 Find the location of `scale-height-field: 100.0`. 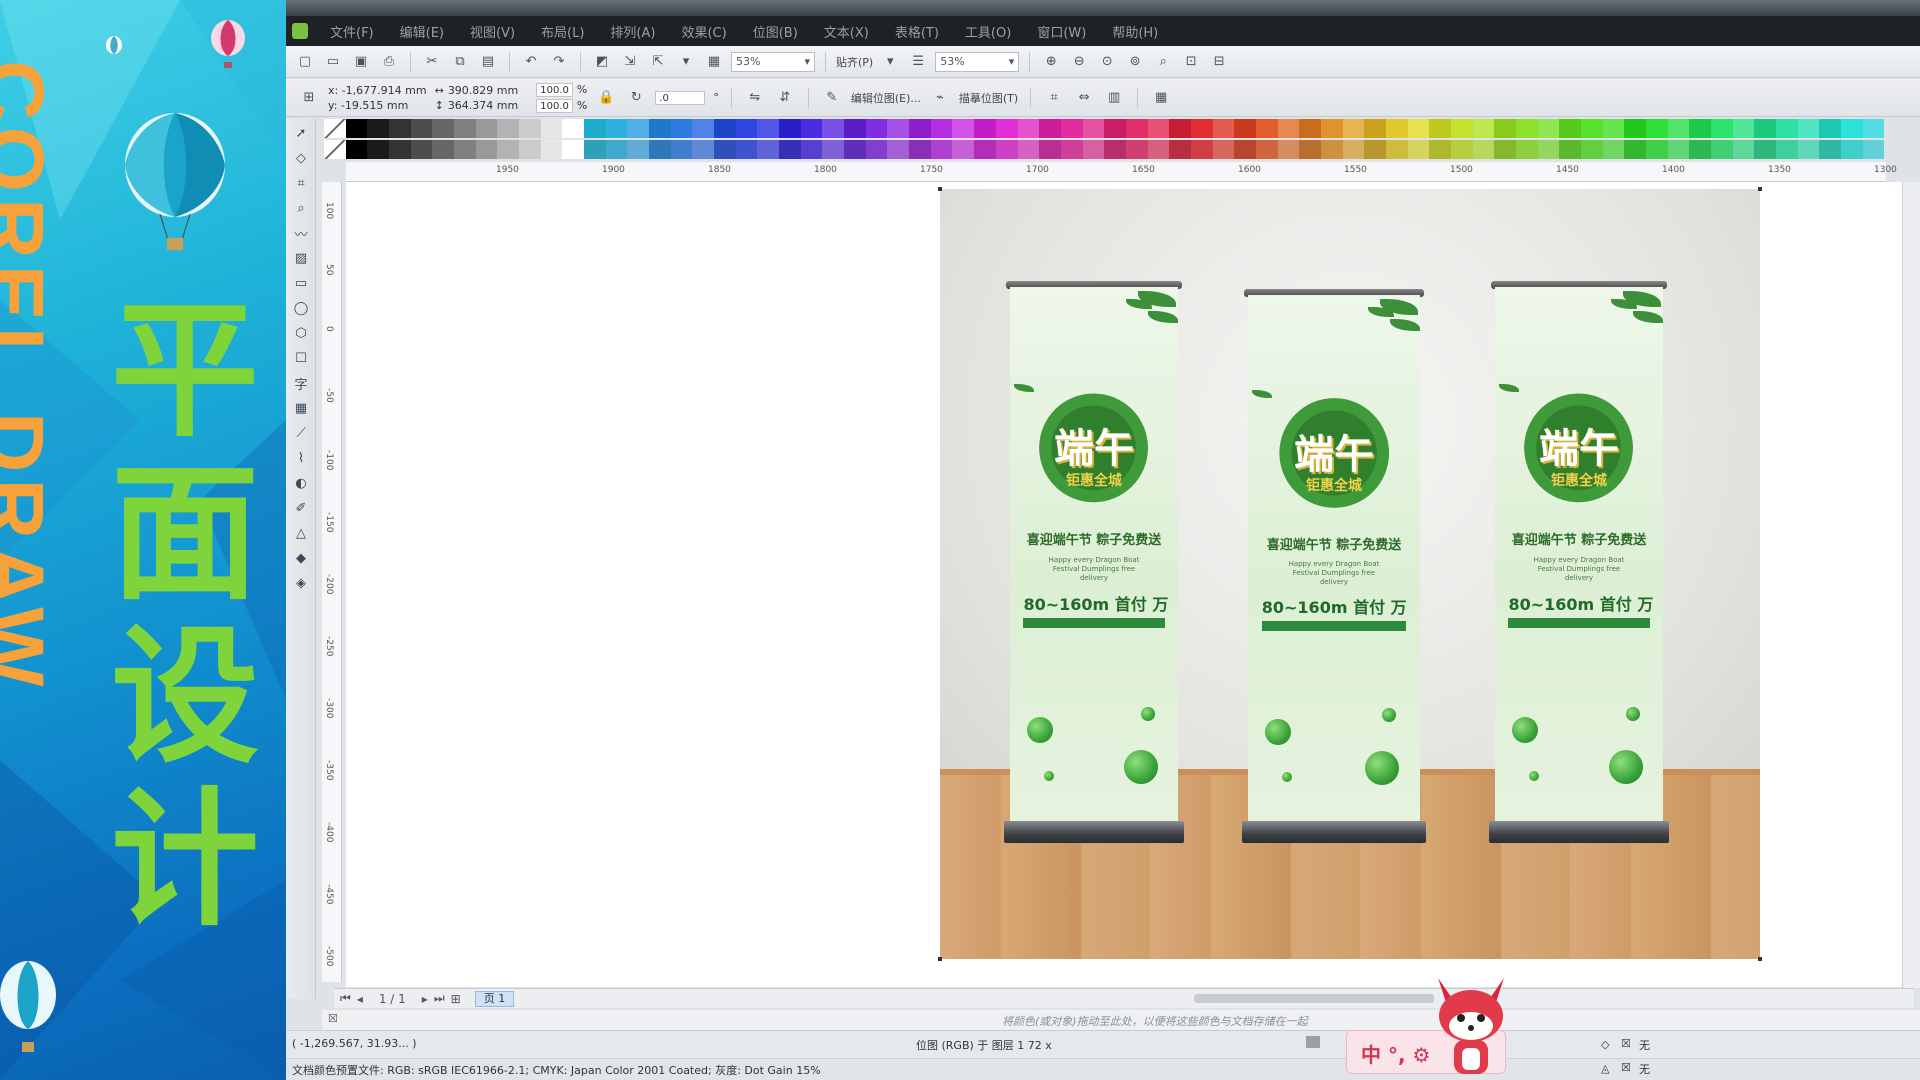

scale-height-field: 100.0 is located at coordinates (554, 105).